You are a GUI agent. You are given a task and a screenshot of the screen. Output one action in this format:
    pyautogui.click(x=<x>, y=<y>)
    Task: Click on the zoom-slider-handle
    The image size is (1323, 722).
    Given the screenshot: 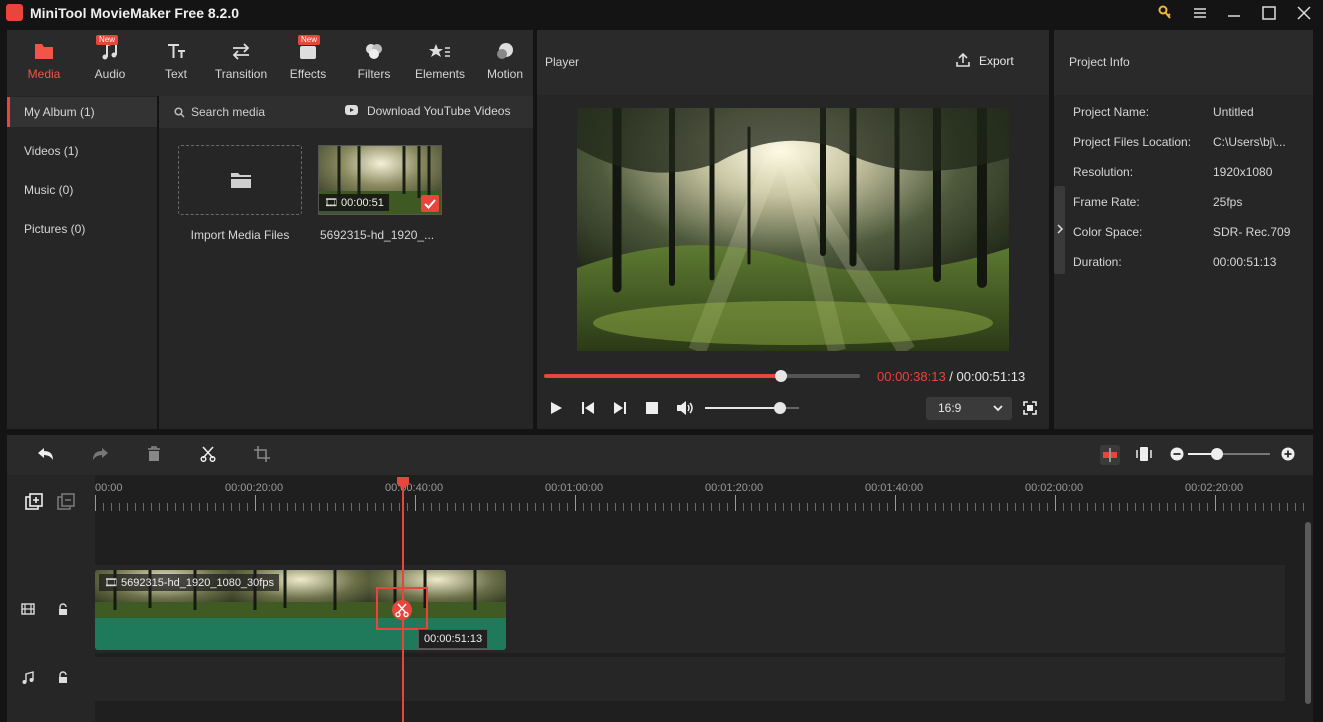 What is the action you would take?
    pyautogui.click(x=1216, y=454)
    